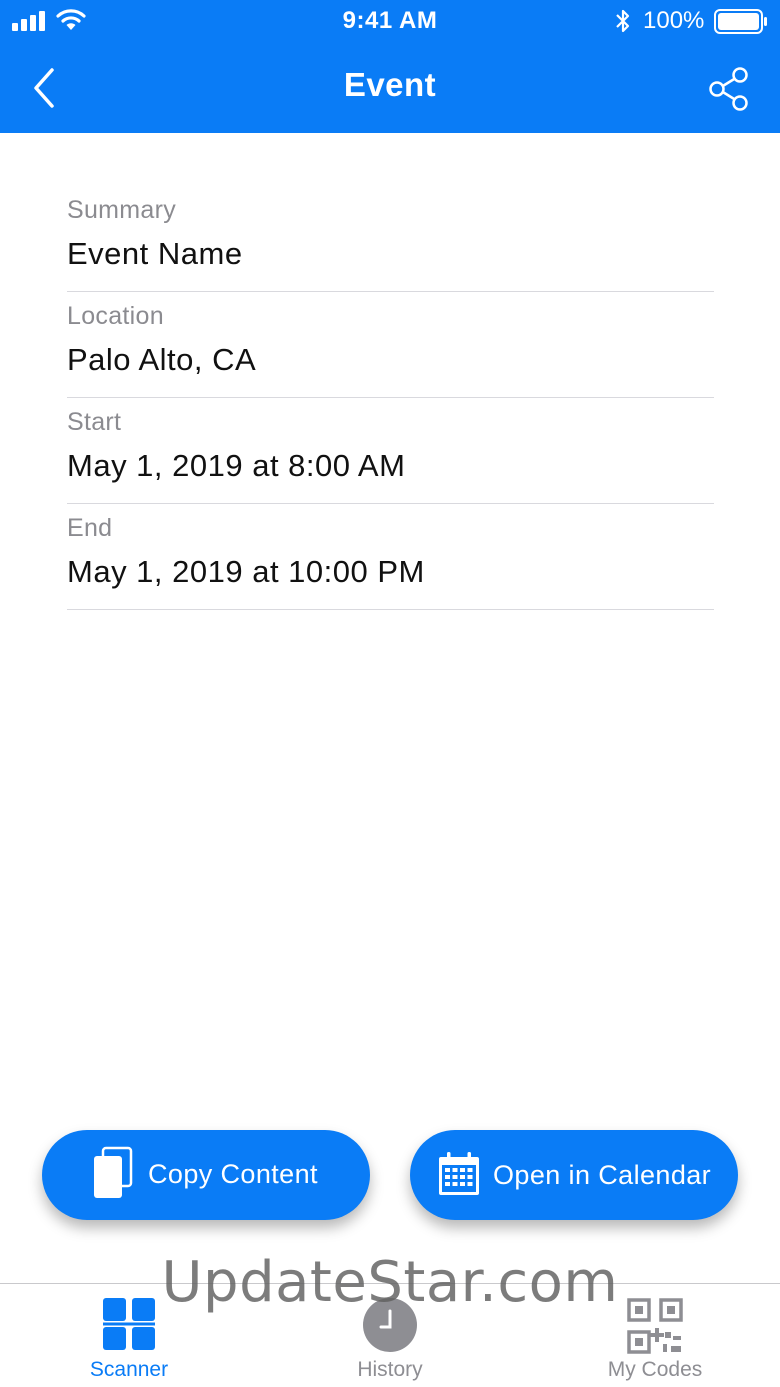 This screenshot has width=780, height=1387. Describe the element at coordinates (129, 1369) in the screenshot. I see `tab-scanner-label: Scanner` at that location.